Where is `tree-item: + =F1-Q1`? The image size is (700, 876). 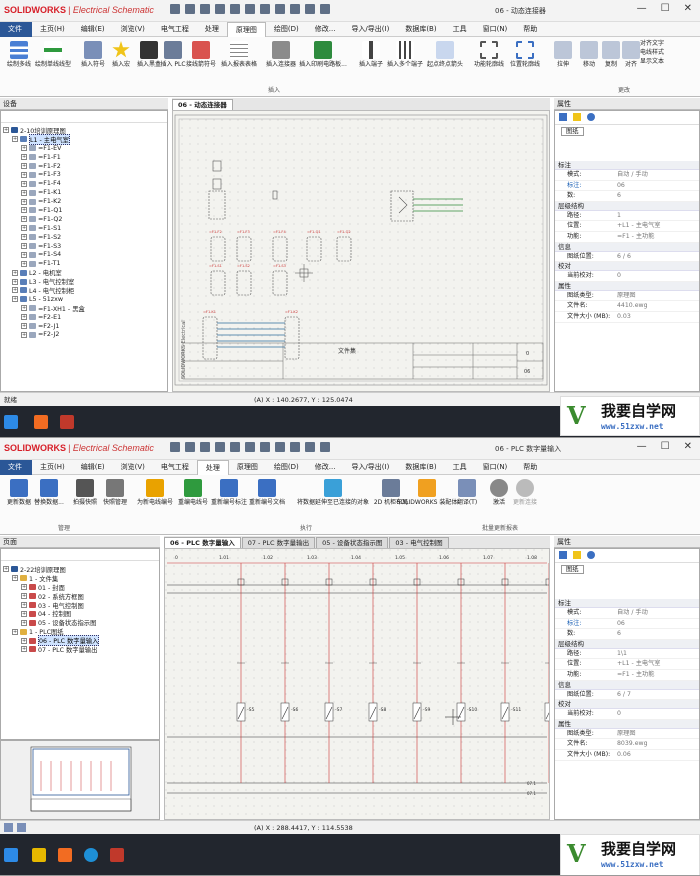 tree-item: + =F1-Q1 is located at coordinates (44, 210).